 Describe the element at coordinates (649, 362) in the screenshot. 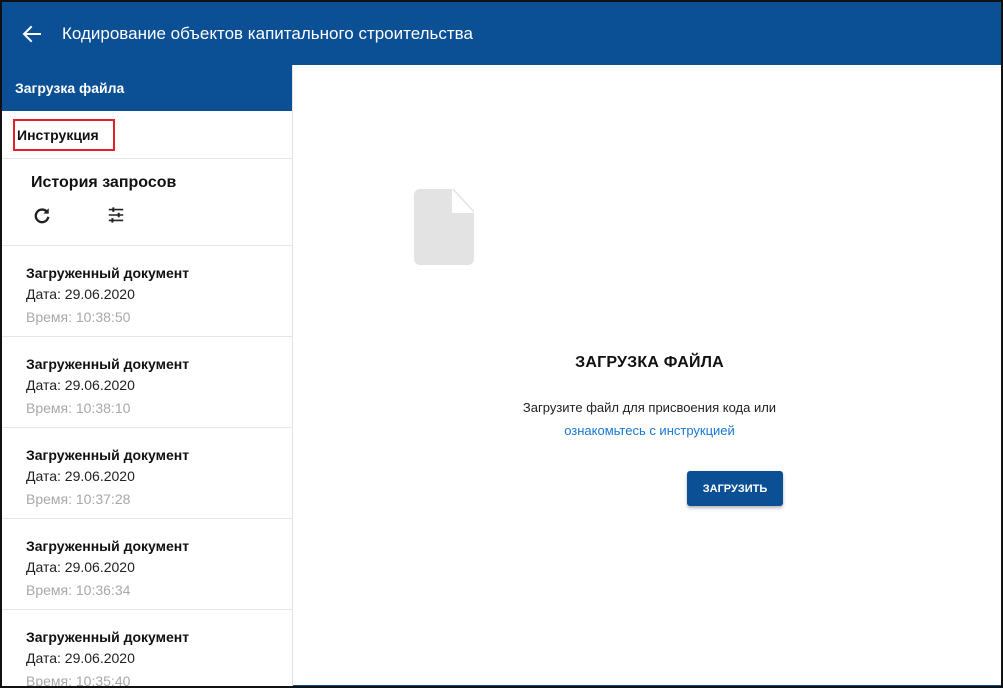

I see `upload-heading: ЗАГРУЗКА ФАЙЛА` at that location.